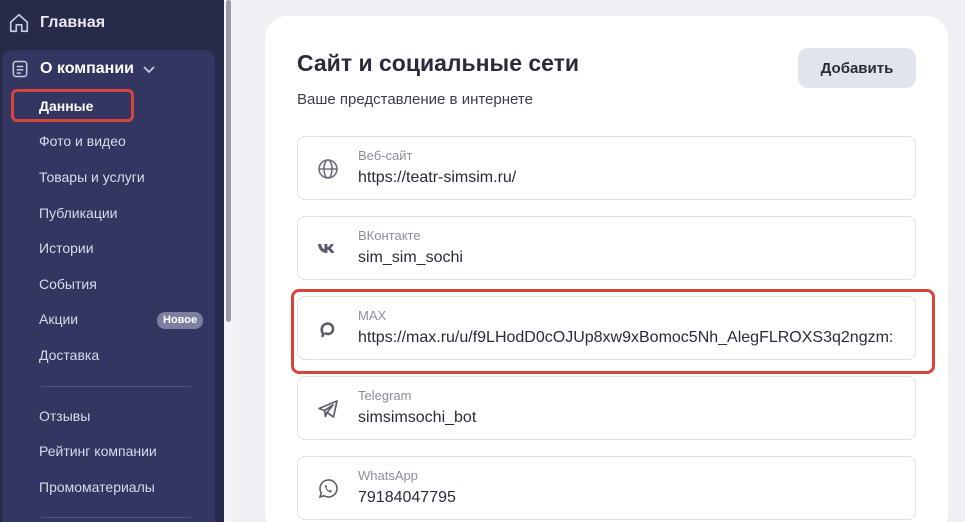 The image size is (965, 522). What do you see at coordinates (87, 68) in the screenshot?
I see `company-section-label: О компании` at bounding box center [87, 68].